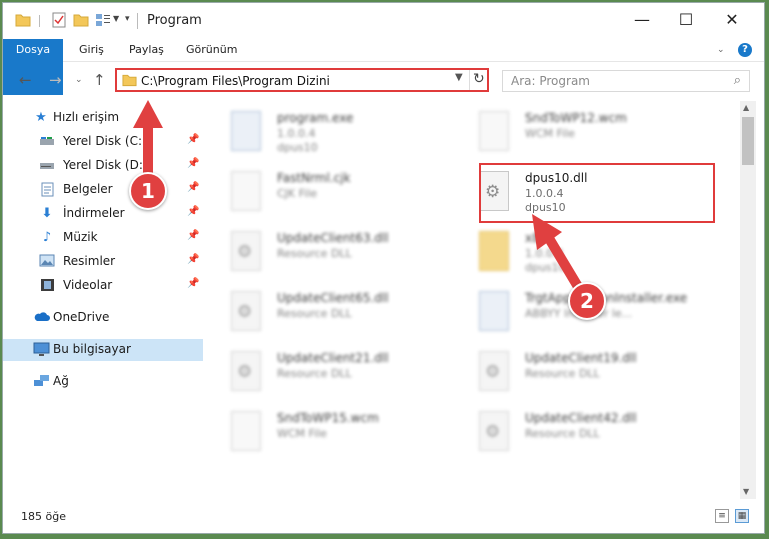 The width and height of the screenshot is (769, 539). Describe the element at coordinates (235, 81) in the screenshot. I see `address-path: C:\Program Files\Program Dizini` at that location.